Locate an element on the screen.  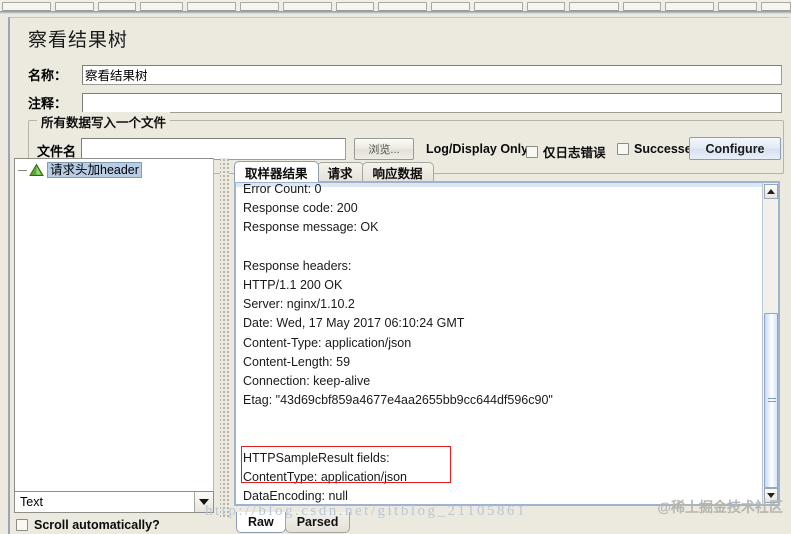
errors-only-checkbox: 仅日志错误 is located at coordinates (566, 151).